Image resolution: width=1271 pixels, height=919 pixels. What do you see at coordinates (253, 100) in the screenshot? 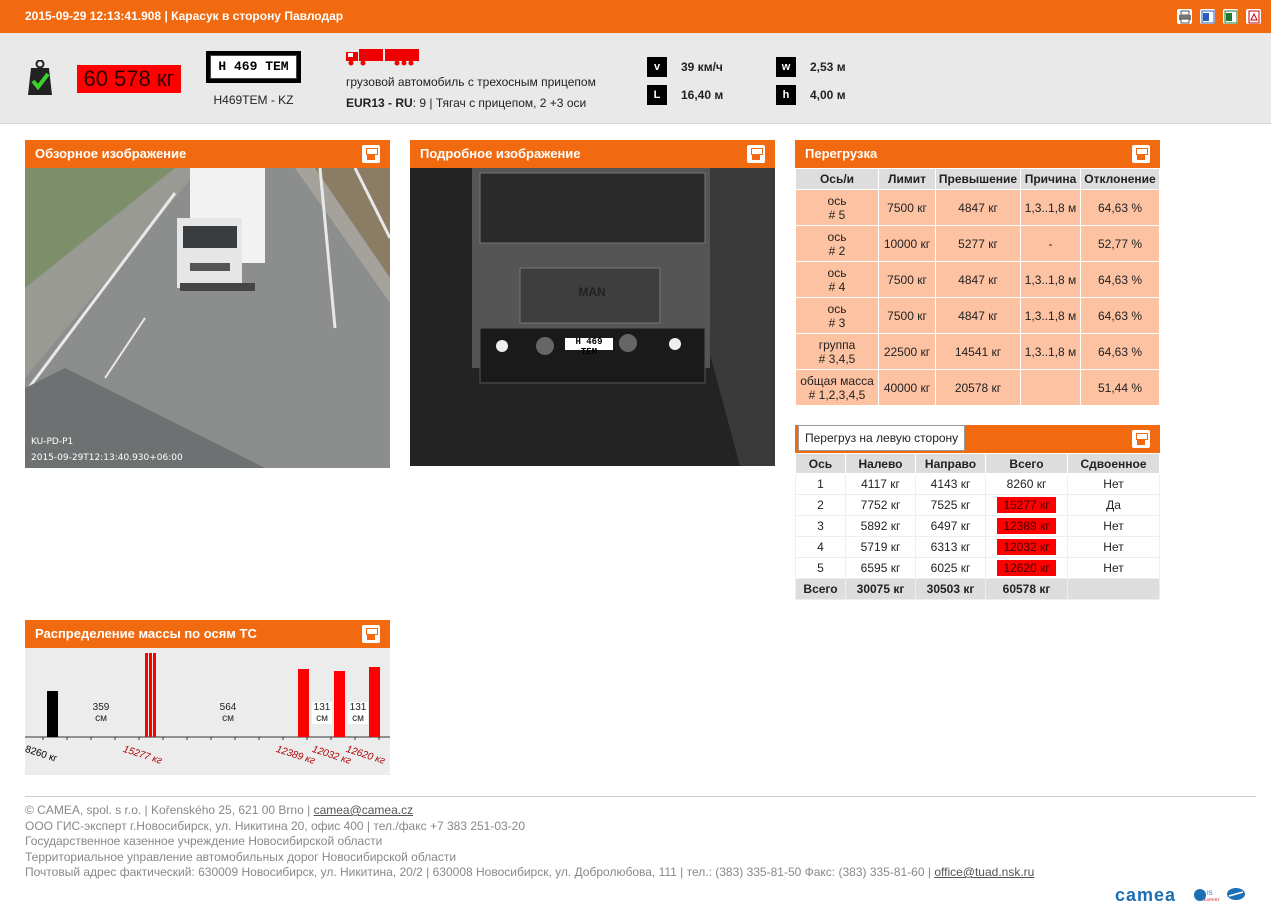
I see `plate-caption: H469TEM - KZ` at bounding box center [253, 100].